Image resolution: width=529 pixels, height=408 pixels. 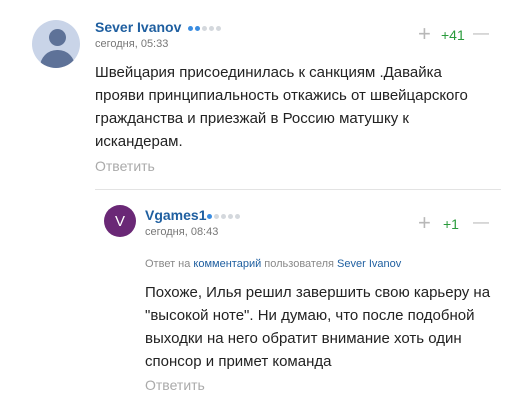 What do you see at coordinates (138, 27) in the screenshot?
I see `username: Sever Ivanov` at bounding box center [138, 27].